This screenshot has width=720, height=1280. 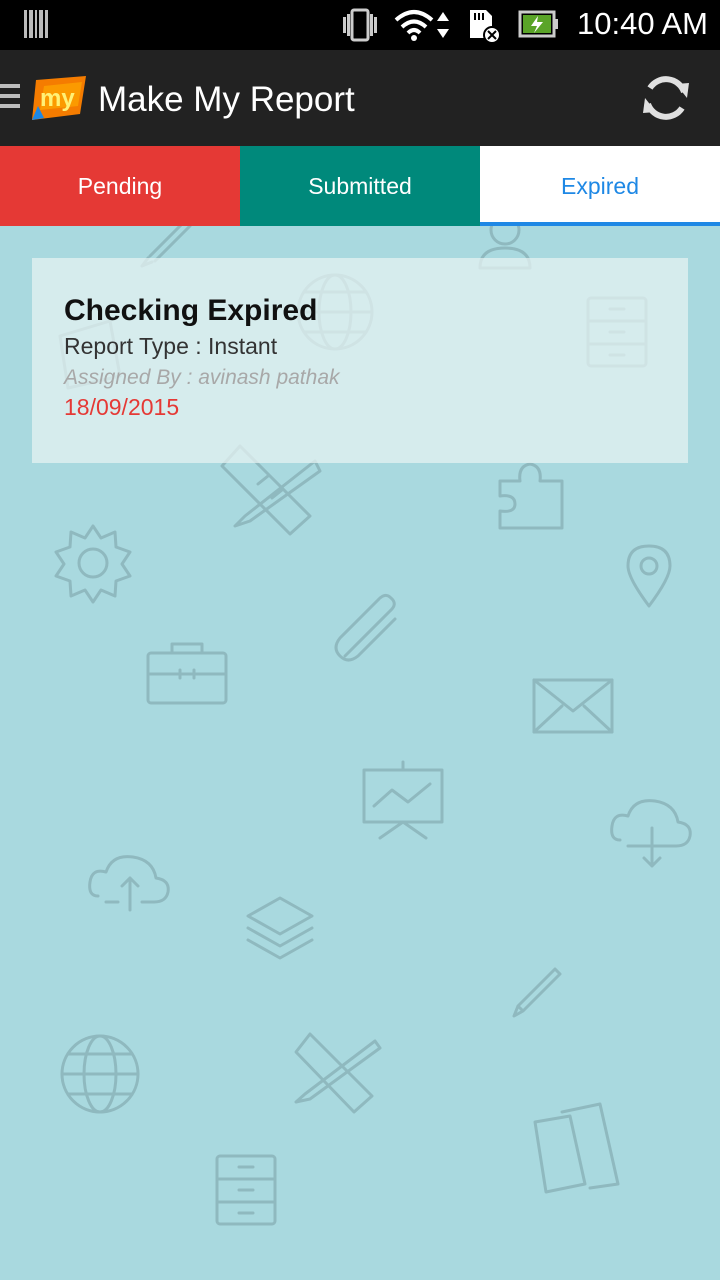 I want to click on tab-pending: Pending, so click(x=120, y=186).